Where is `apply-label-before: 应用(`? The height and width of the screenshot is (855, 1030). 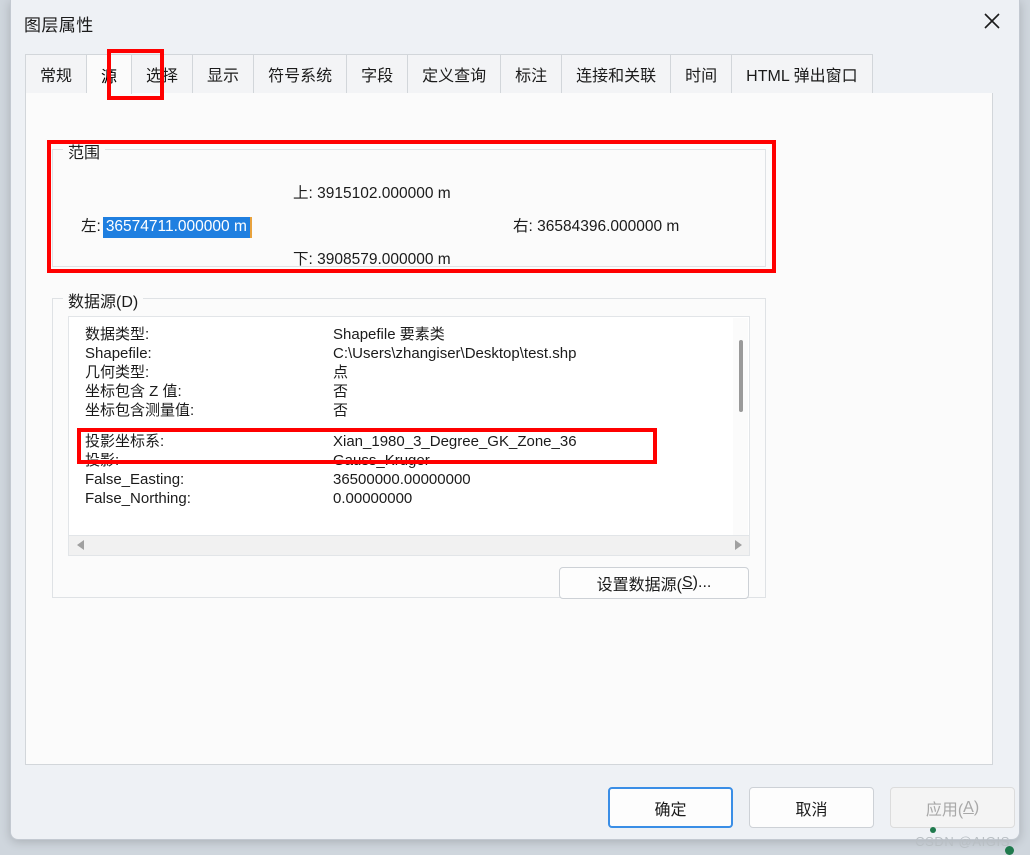 apply-label-before: 应用( is located at coordinates (944, 810).